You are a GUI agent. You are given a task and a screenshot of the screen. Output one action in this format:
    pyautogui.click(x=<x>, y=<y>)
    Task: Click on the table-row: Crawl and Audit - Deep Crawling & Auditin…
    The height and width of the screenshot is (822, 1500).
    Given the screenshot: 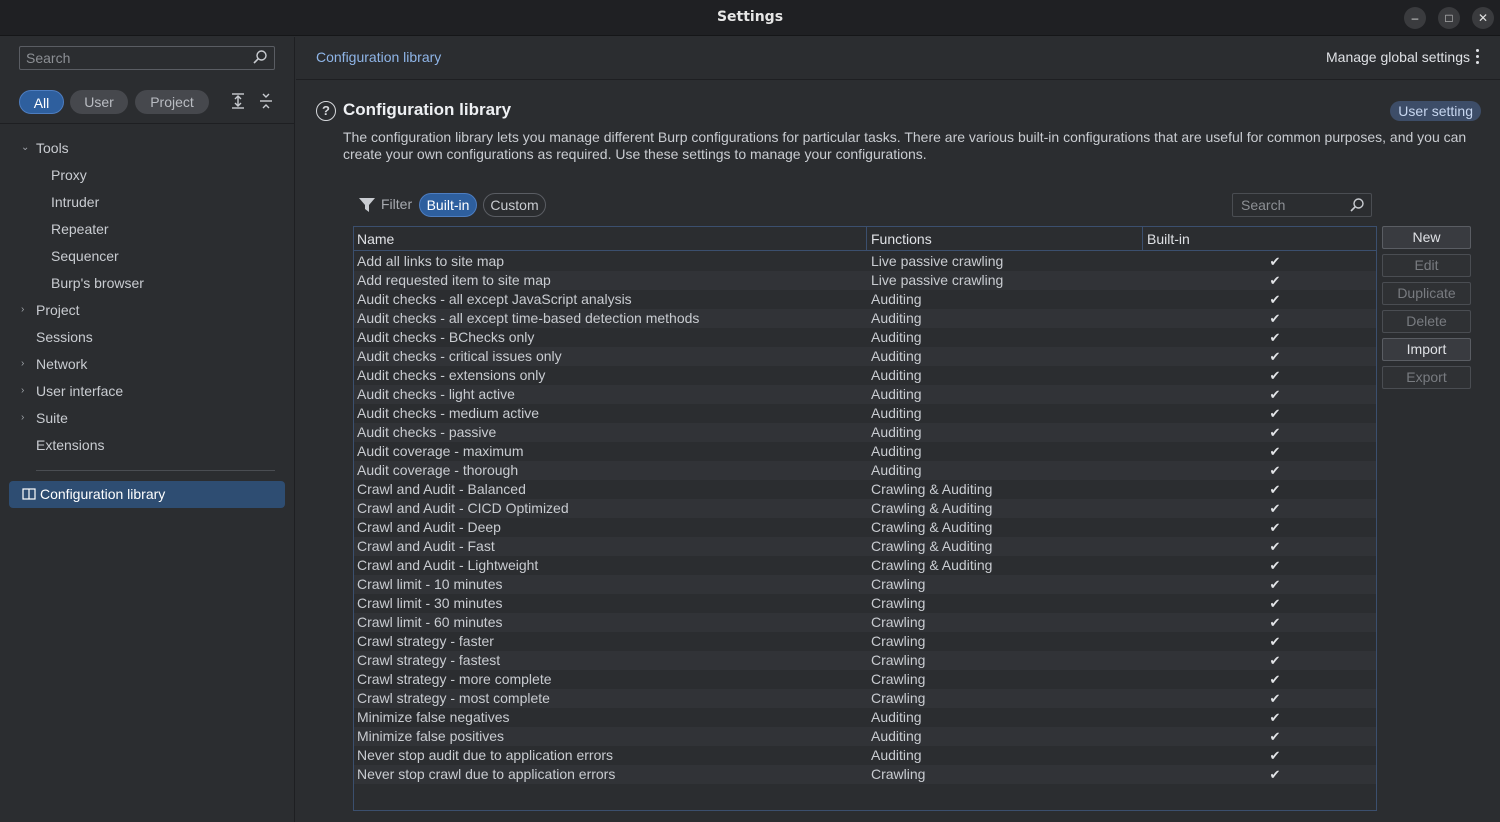 What is the action you would take?
    pyautogui.click(x=865, y=527)
    